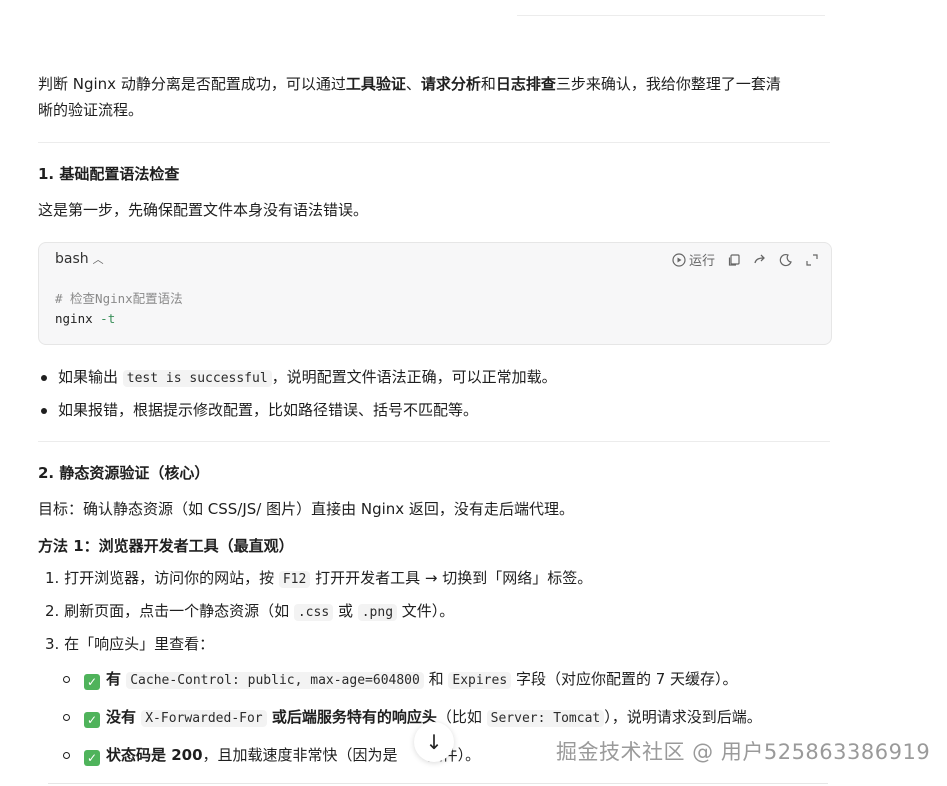 Image resolution: width=947 pixels, height=786 pixels. What do you see at coordinates (130, 644) in the screenshot?
I see `item-text: 3. 在「响应头」里查看：` at bounding box center [130, 644].